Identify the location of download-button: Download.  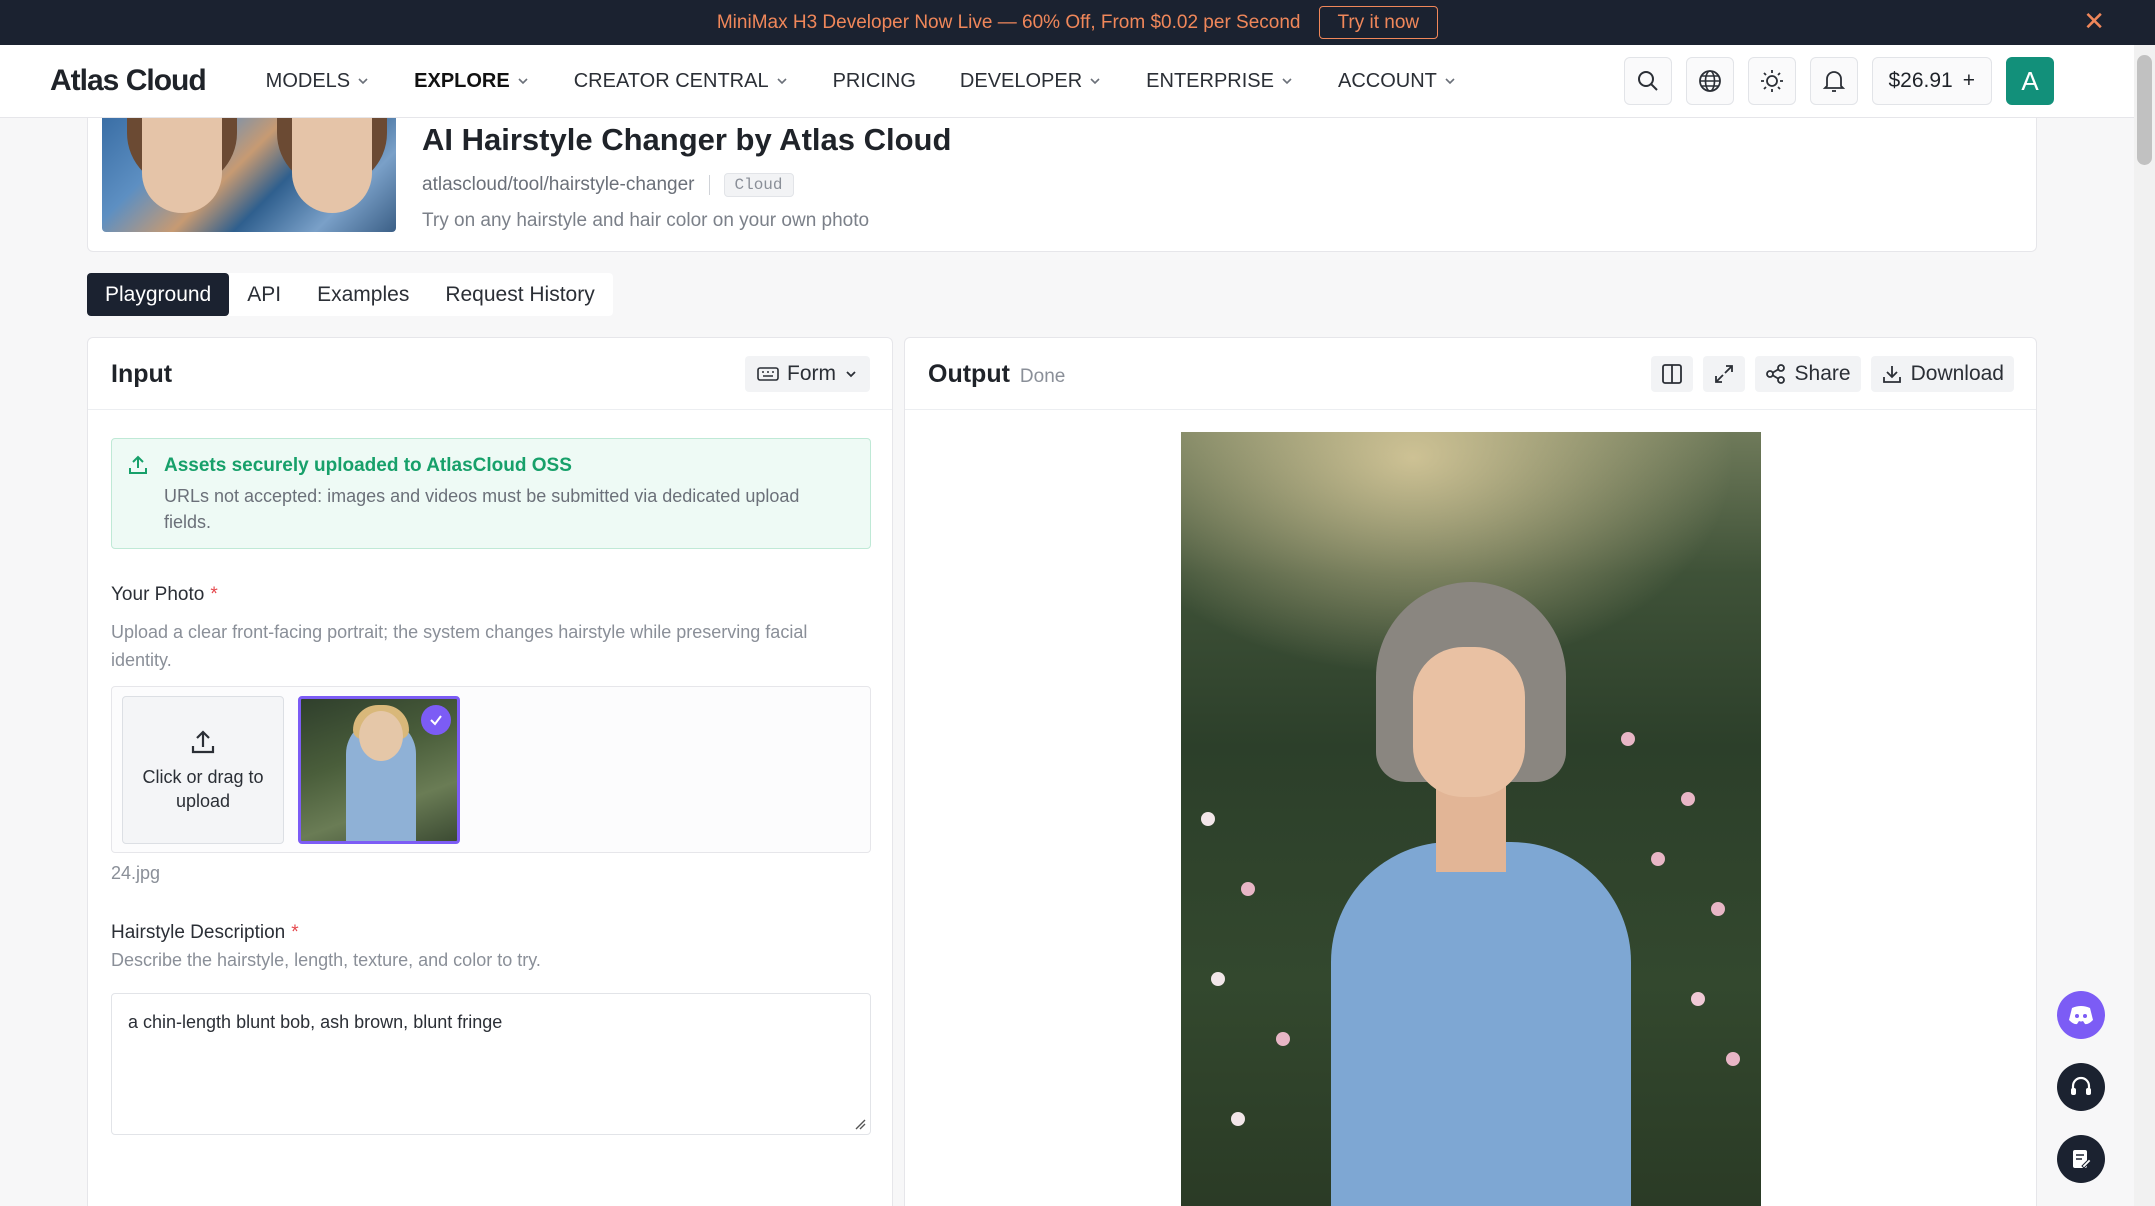
(1942, 374).